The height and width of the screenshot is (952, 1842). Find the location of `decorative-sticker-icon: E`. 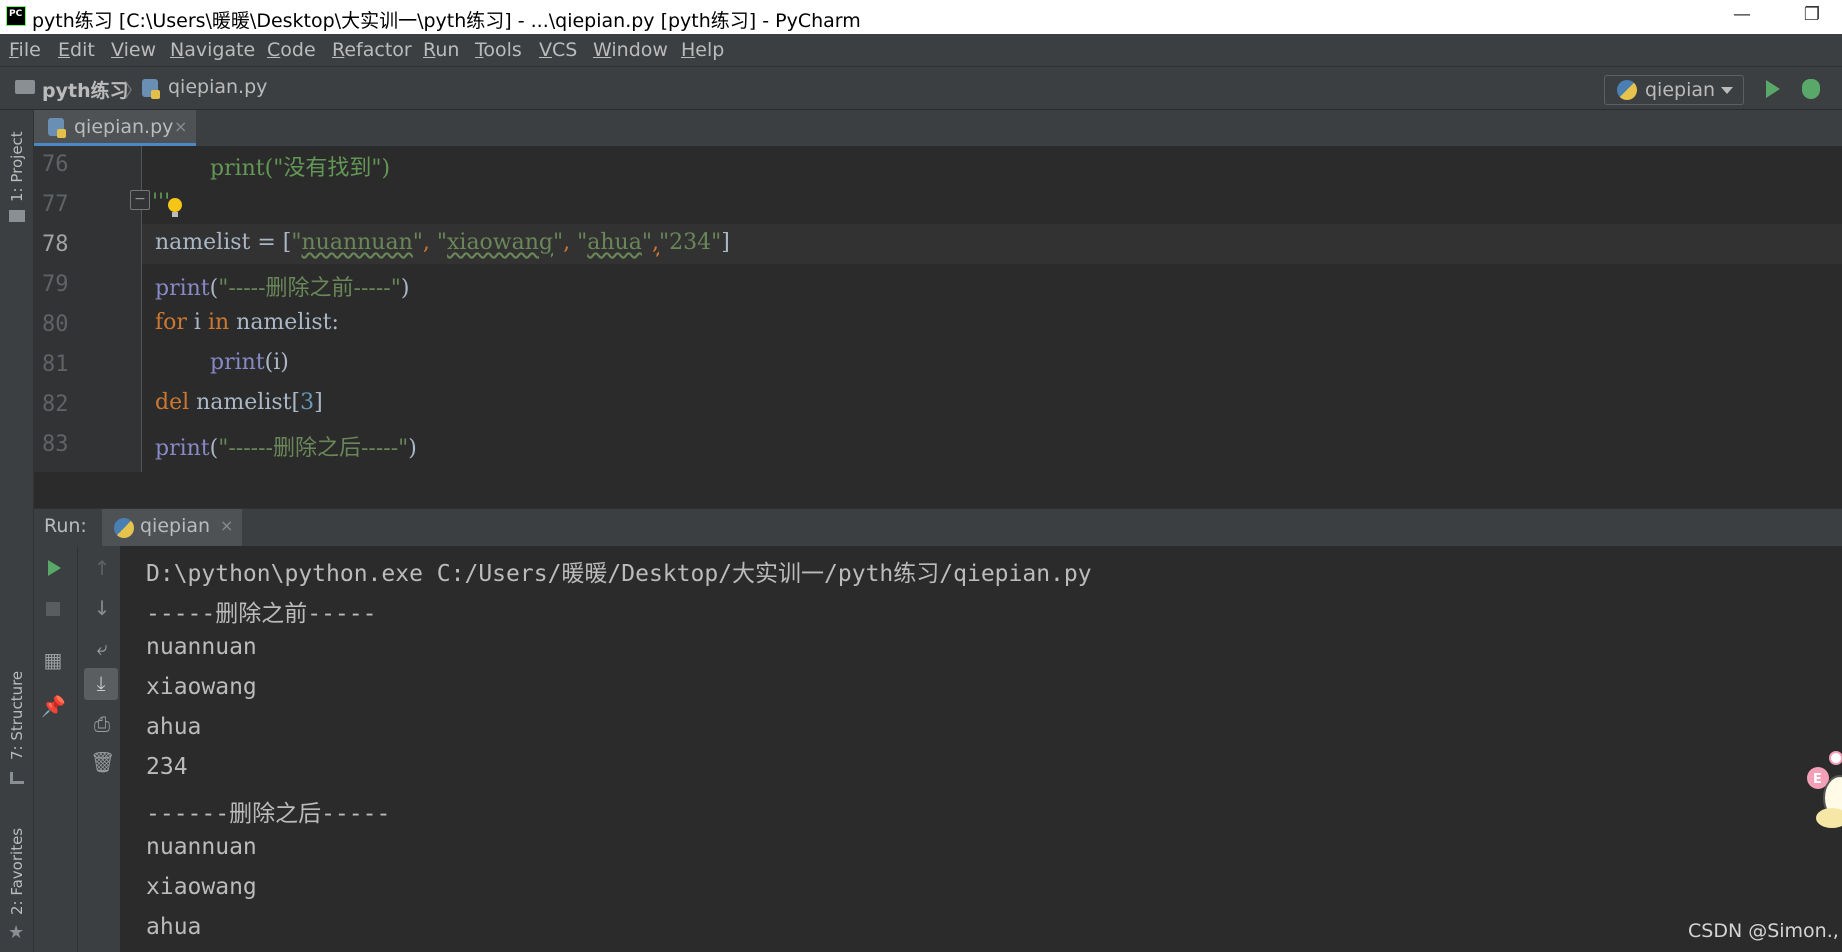

decorative-sticker-icon: E is located at coordinates (1824, 789).